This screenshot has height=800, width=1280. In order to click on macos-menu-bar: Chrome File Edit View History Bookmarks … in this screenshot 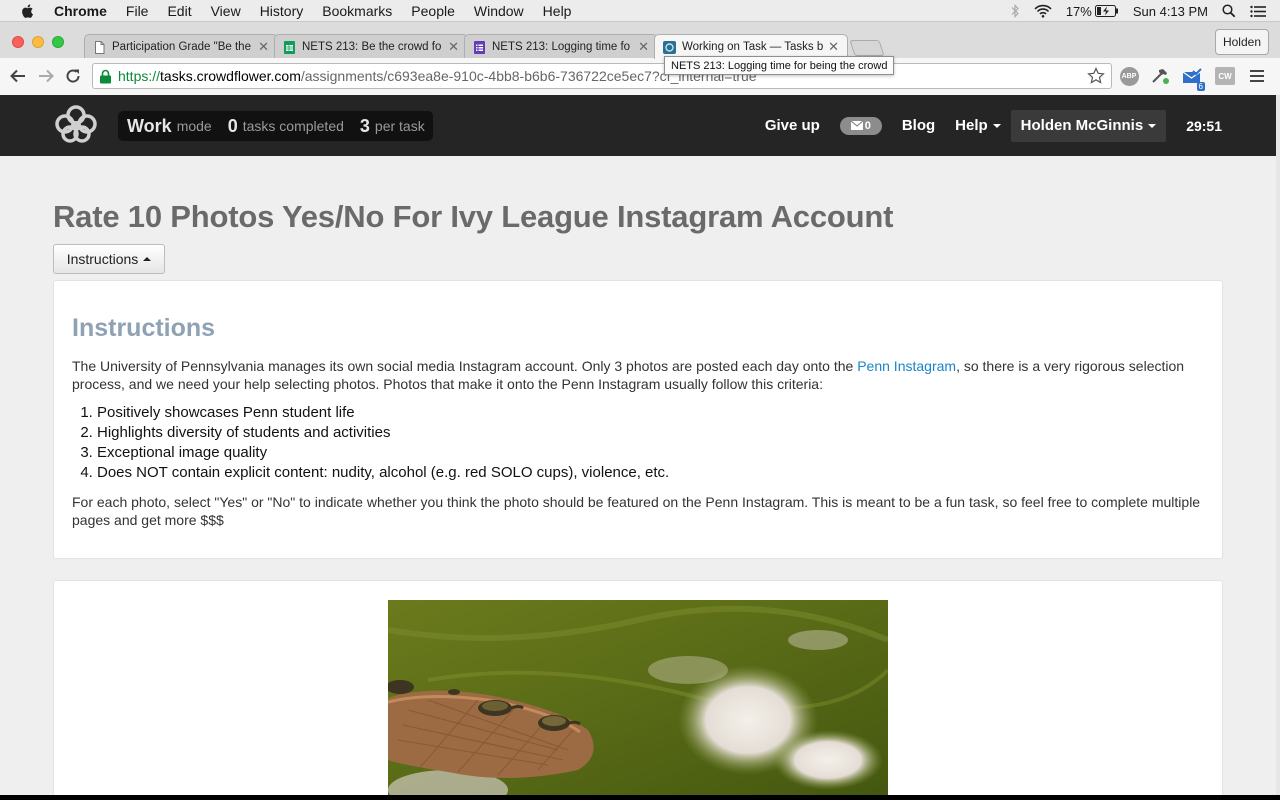, I will do `click(640, 11)`.